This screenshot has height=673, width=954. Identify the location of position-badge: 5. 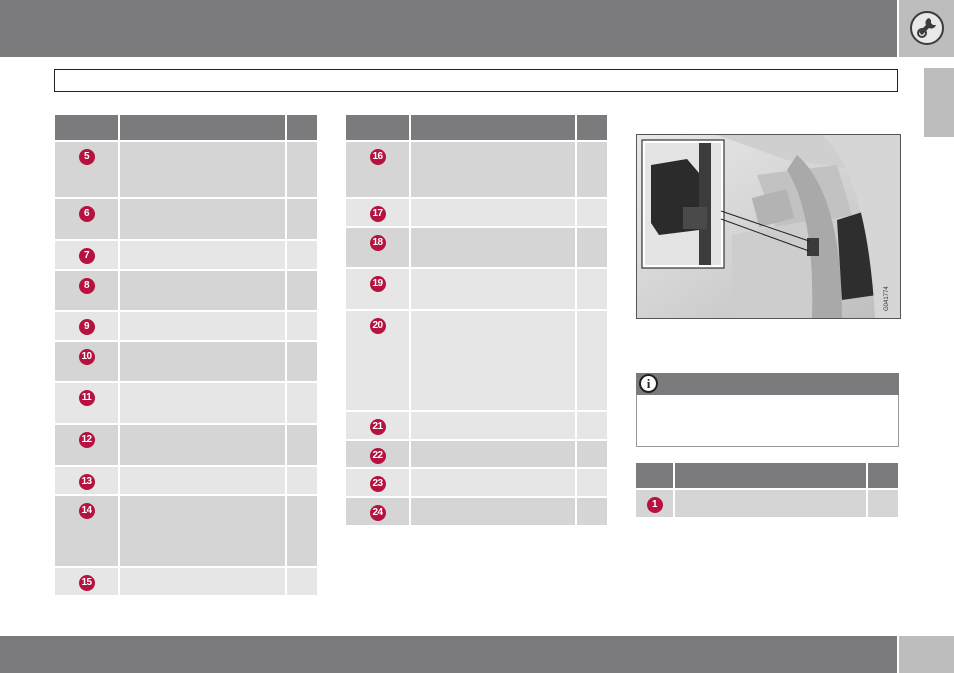
(86, 157).